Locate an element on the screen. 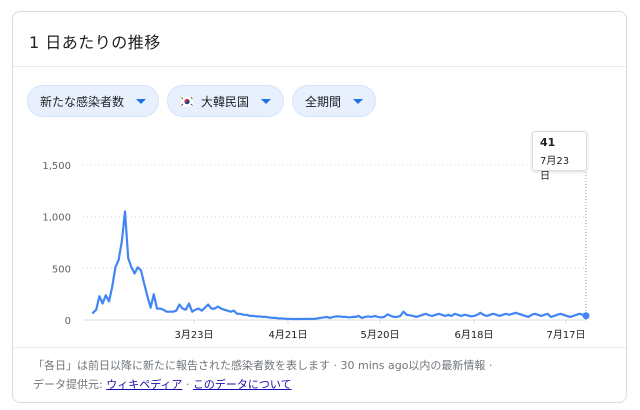 The width and height of the screenshot is (640, 410). metric-dropdown: 新たな感染者数 is located at coordinates (93, 101).